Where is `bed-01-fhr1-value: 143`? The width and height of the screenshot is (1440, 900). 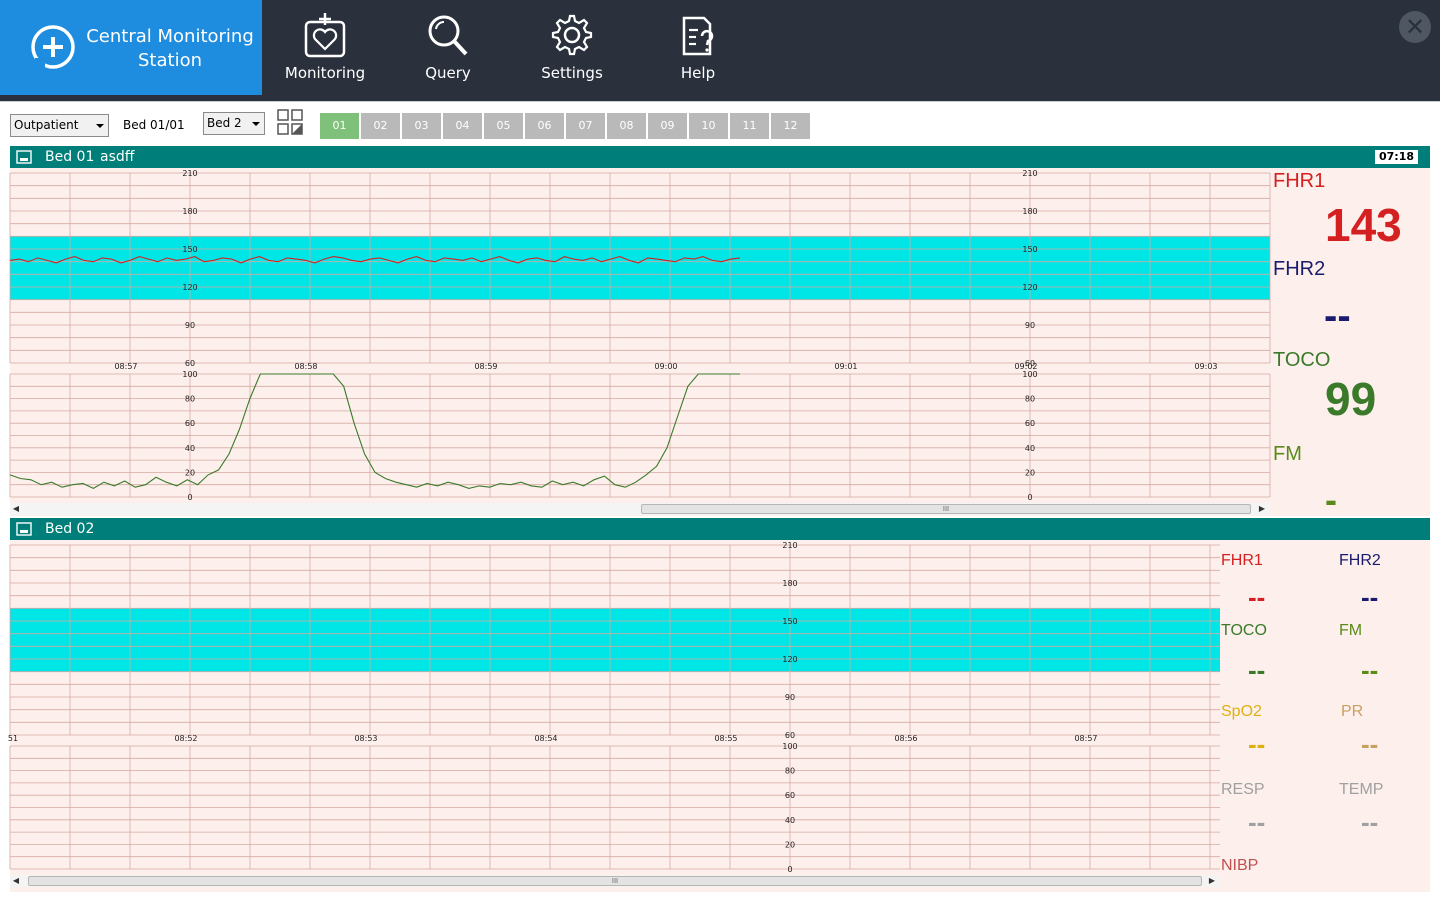 bed-01-fhr1-value: 143 is located at coordinates (1363, 225).